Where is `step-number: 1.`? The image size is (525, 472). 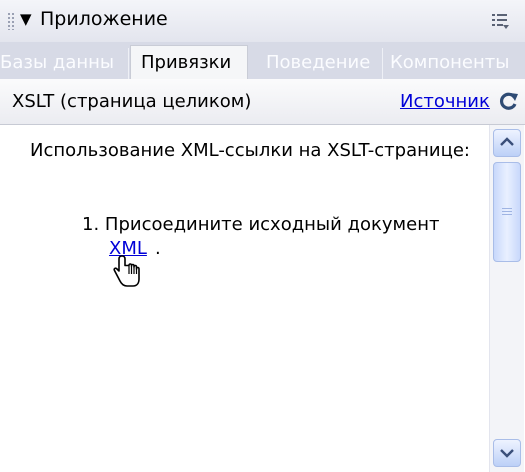 step-number: 1. is located at coordinates (91, 224).